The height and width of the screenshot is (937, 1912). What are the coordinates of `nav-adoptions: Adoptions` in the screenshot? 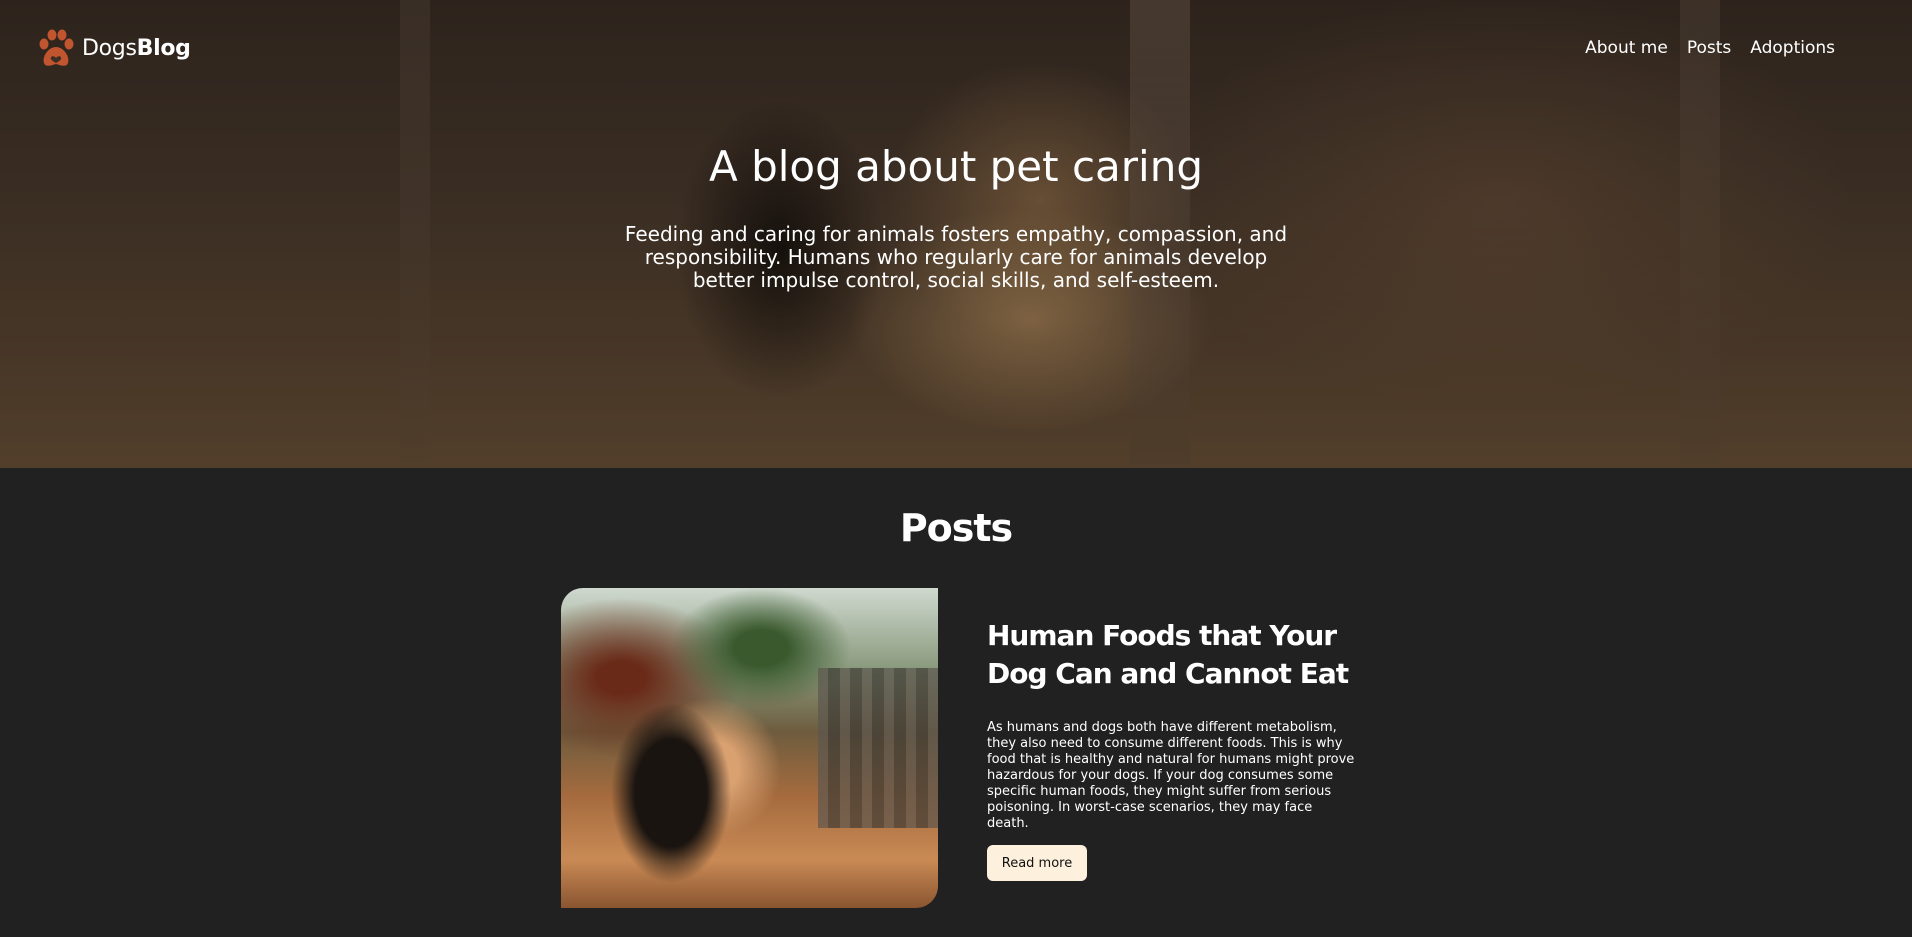 It's located at (1792, 48).